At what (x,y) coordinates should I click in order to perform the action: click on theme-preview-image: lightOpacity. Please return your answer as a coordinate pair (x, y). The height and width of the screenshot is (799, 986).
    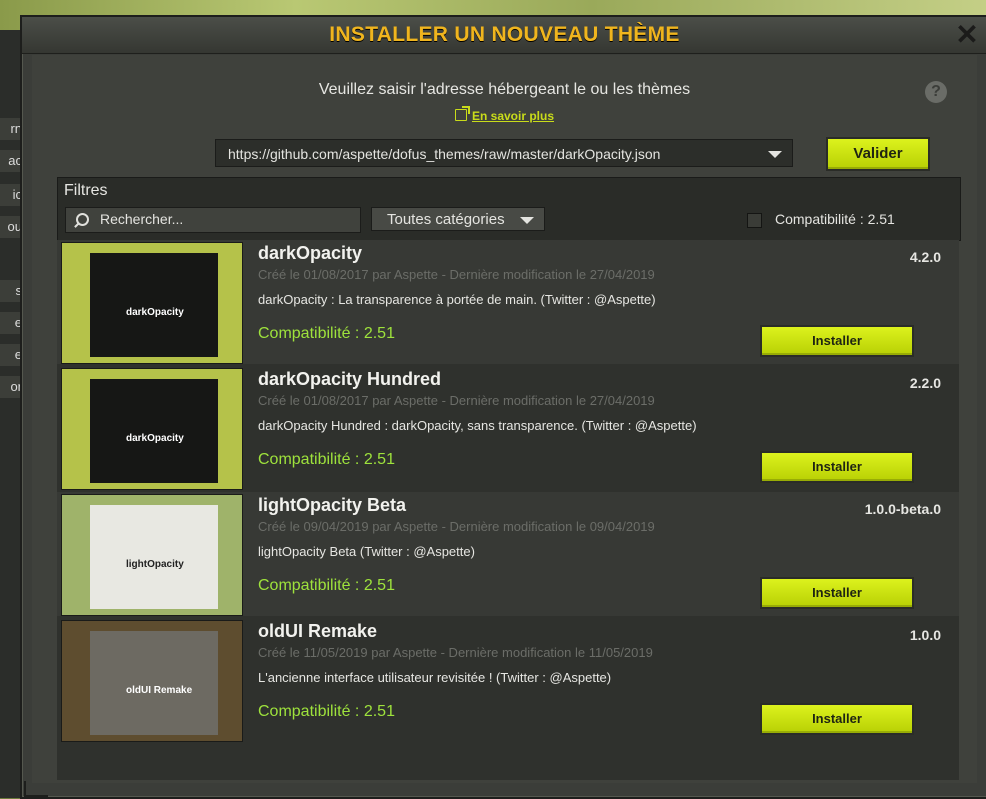
    Looking at the image, I should click on (152, 555).